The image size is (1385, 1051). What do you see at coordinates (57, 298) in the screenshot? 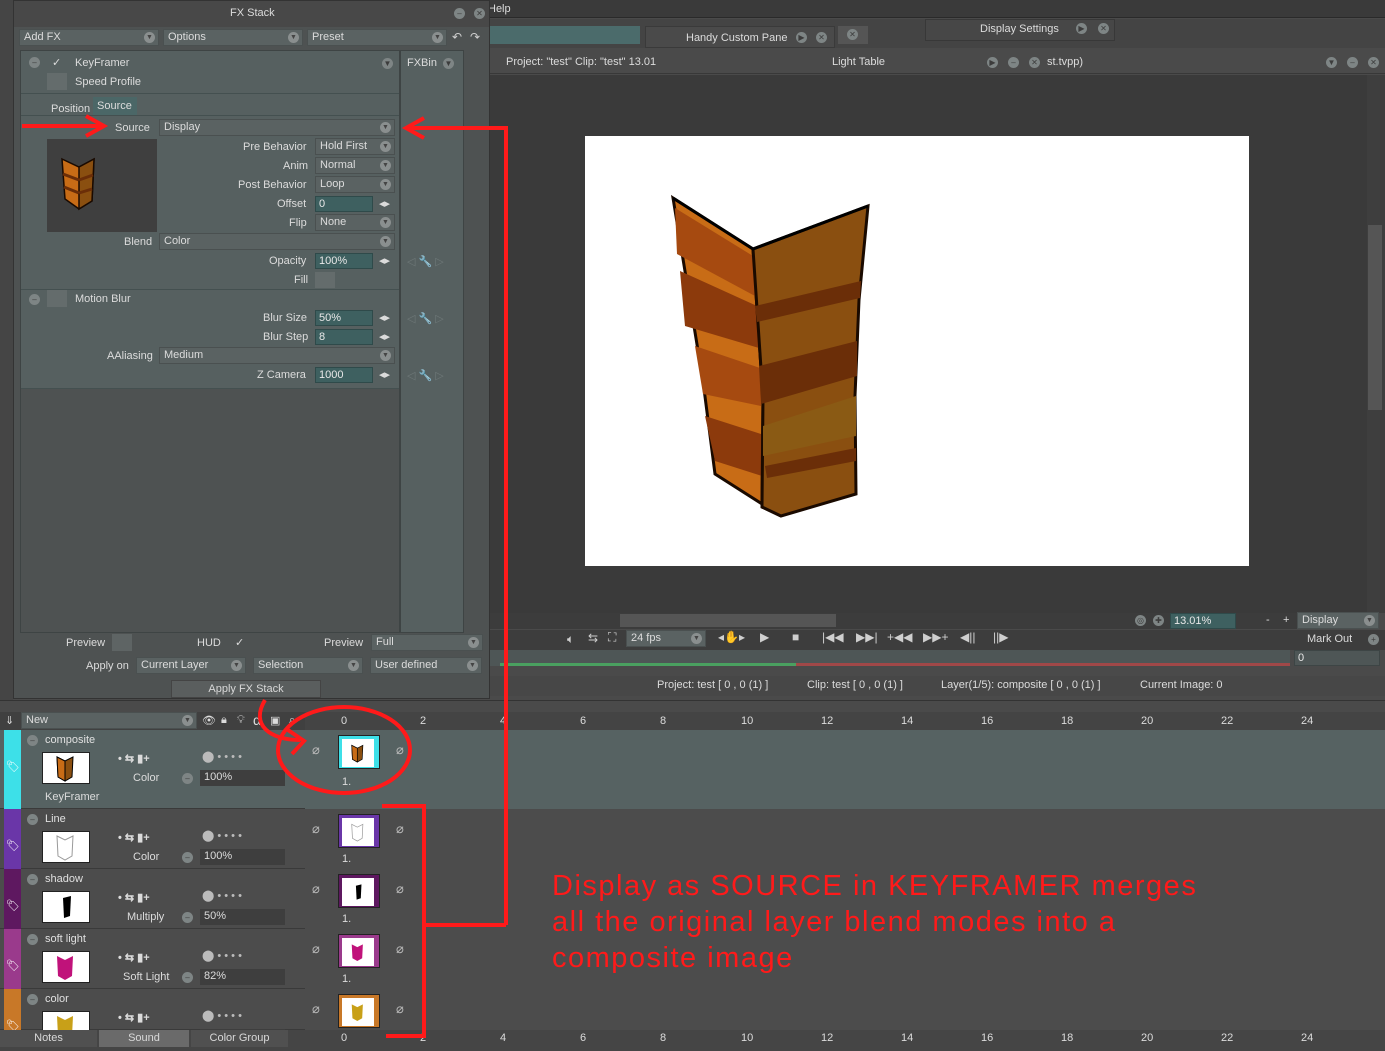
I see `motion-blur-checkbox` at bounding box center [57, 298].